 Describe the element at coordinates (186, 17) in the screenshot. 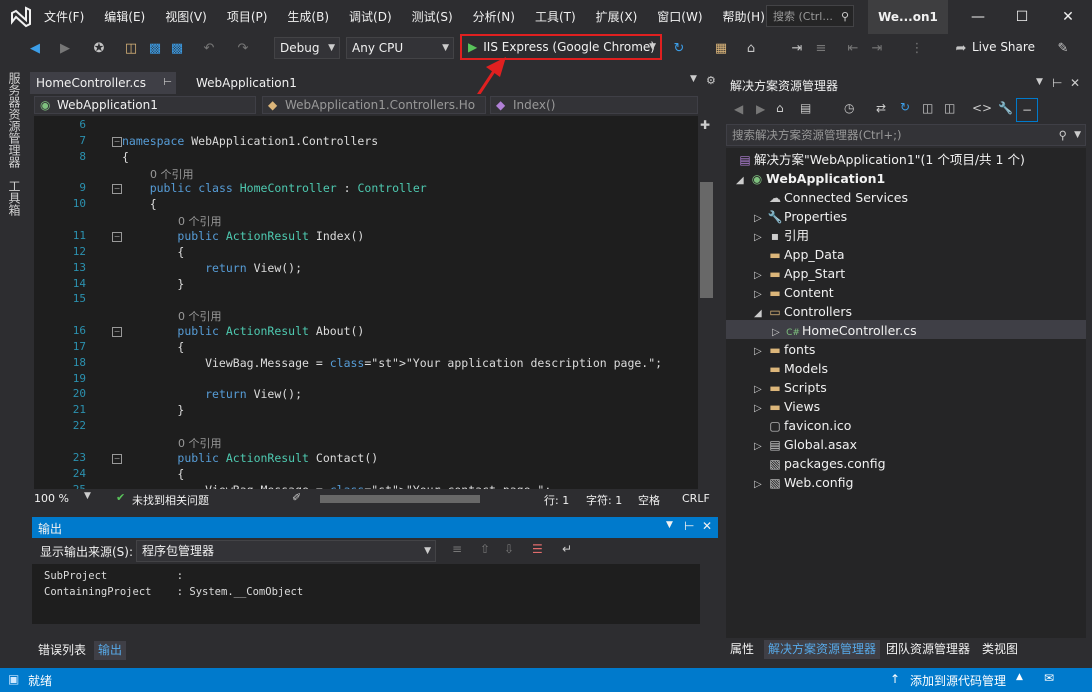

I see `menu-item-2: 视图(V)` at that location.